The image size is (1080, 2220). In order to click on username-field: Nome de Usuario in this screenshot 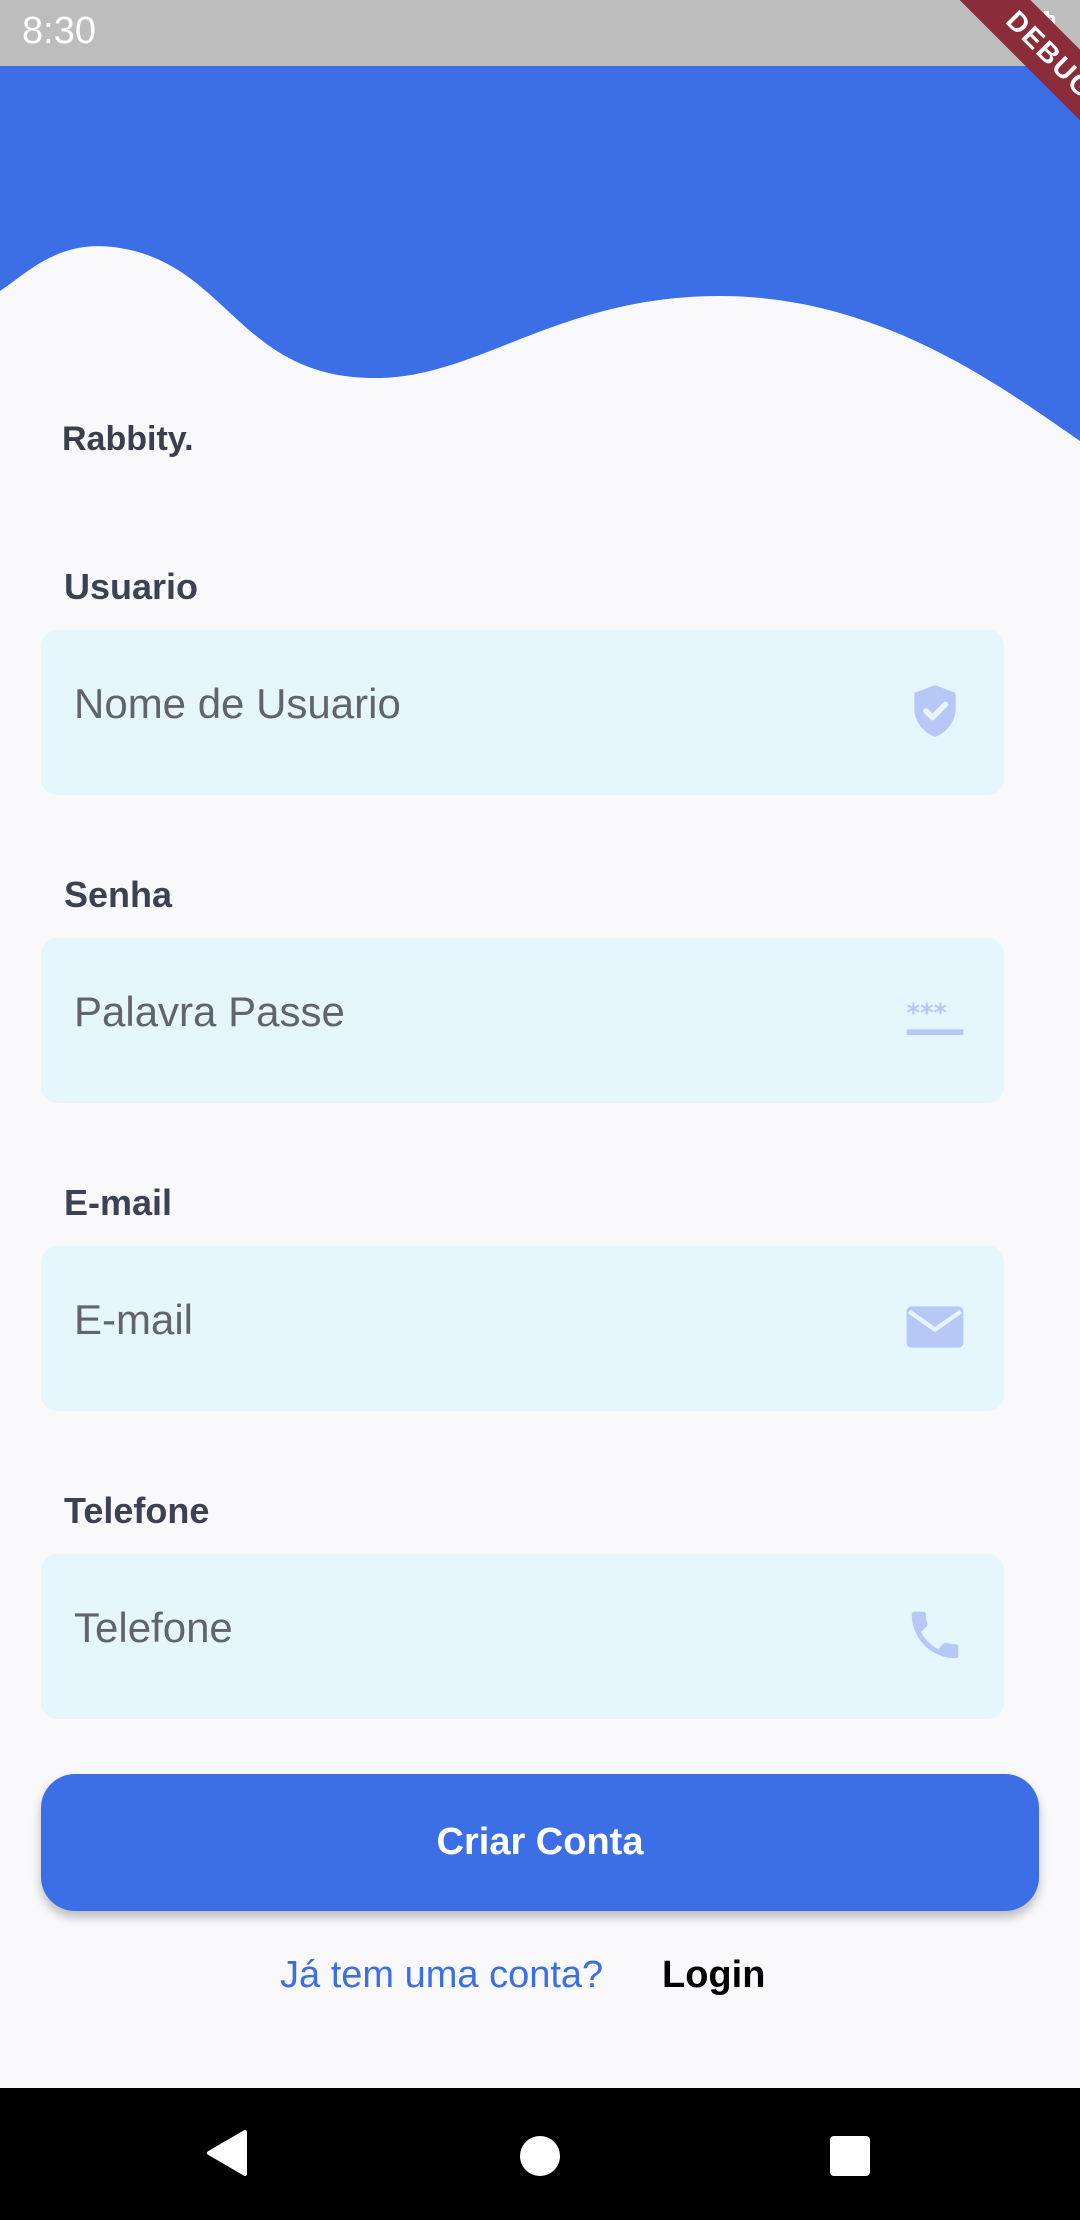, I will do `click(522, 712)`.